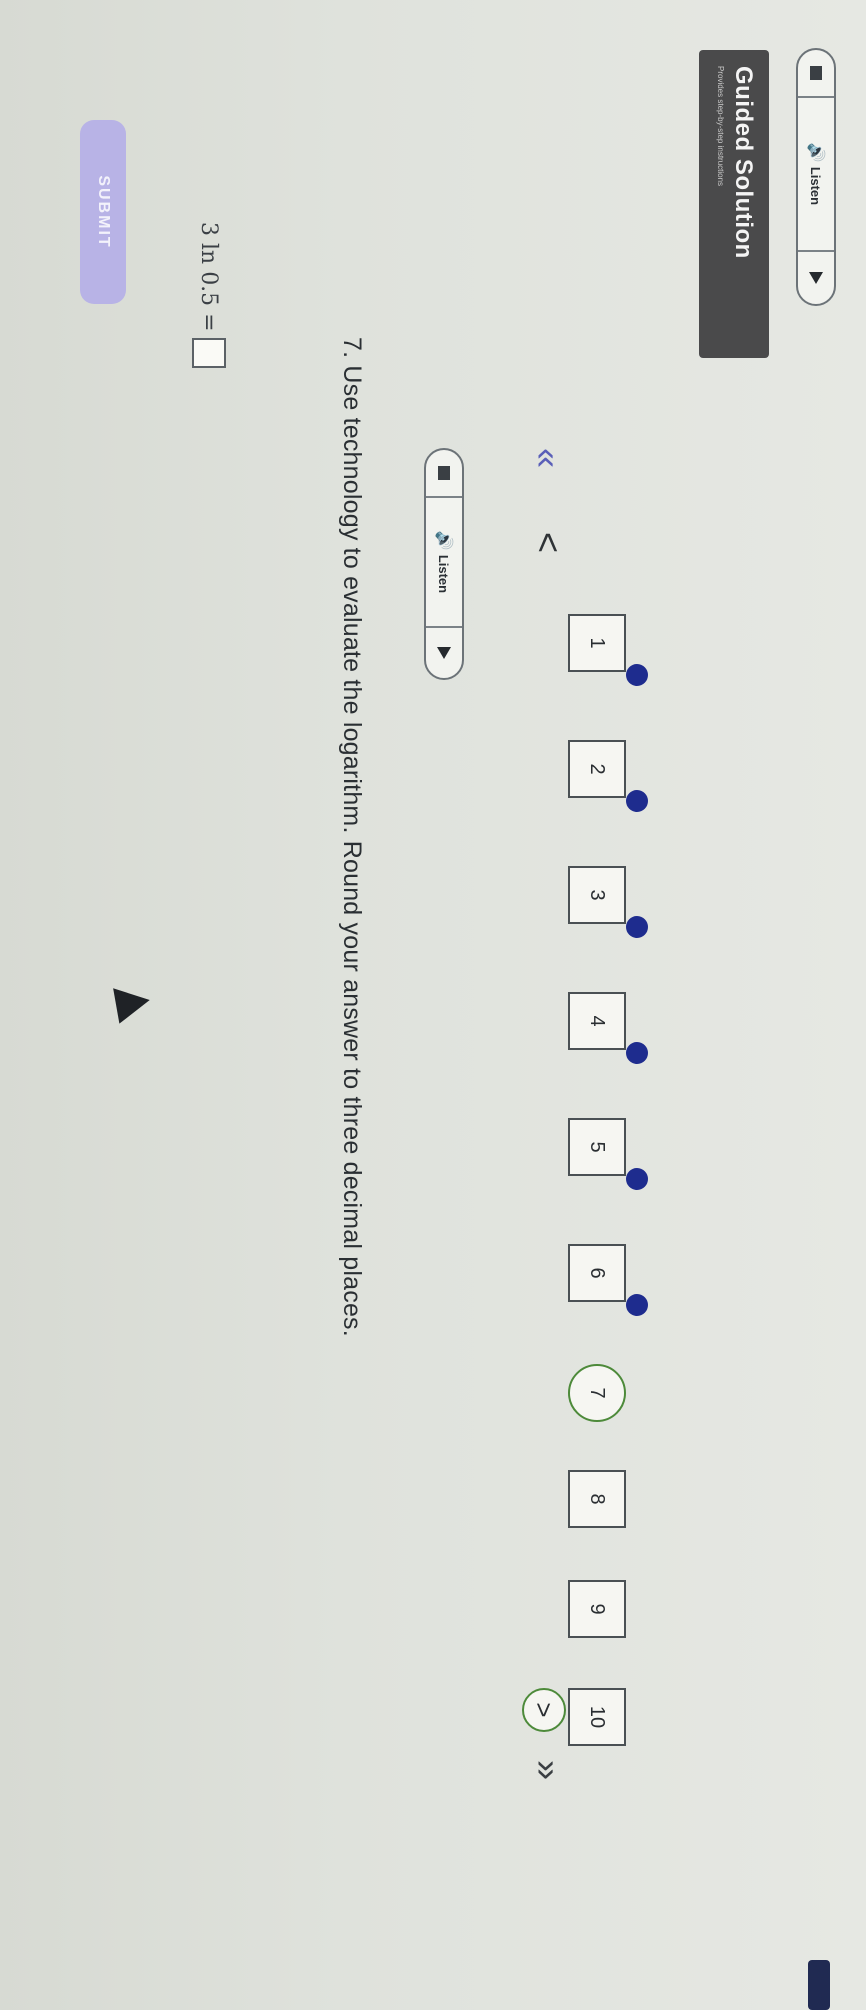 The width and height of the screenshot is (866, 2010). What do you see at coordinates (209, 352) in the screenshot?
I see `answer-input` at bounding box center [209, 352].